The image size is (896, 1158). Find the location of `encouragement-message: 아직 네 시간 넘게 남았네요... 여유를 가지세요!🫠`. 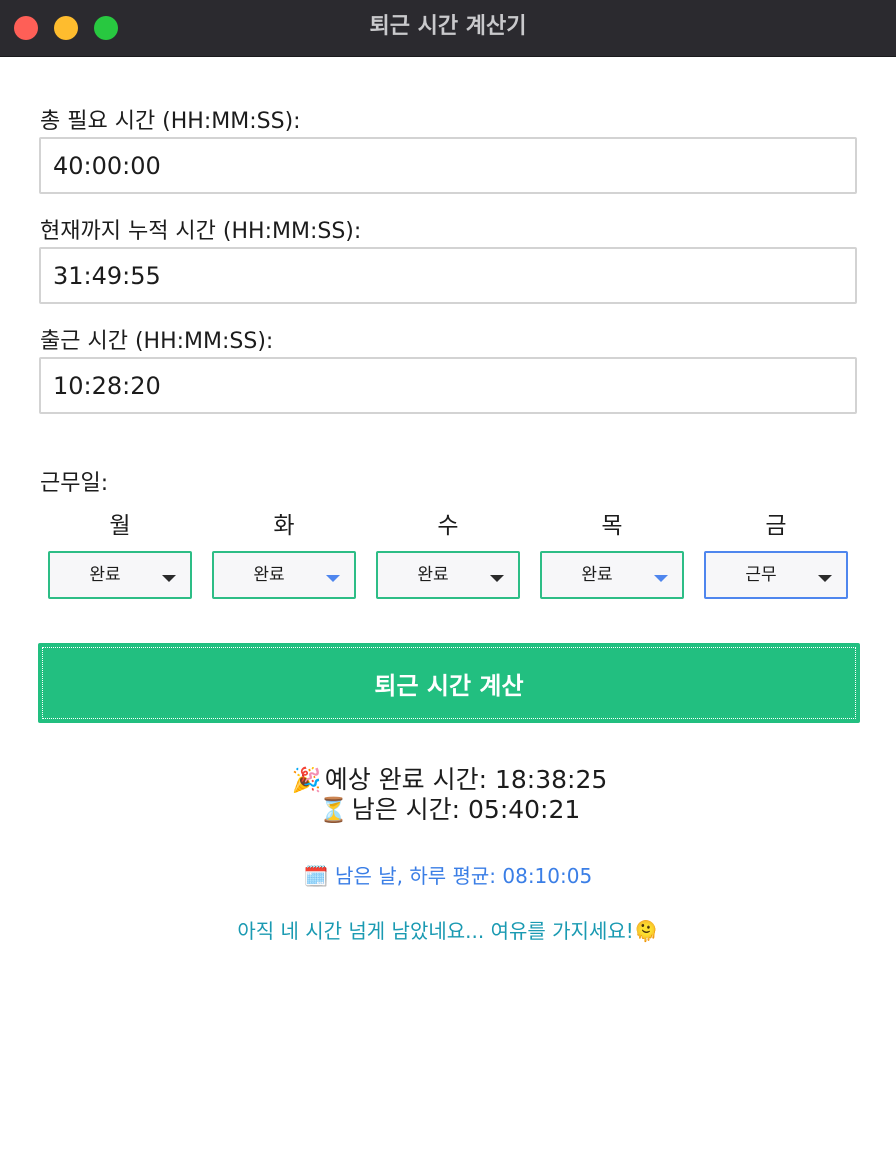

encouragement-message: 아직 네 시간 넘게 남았네요... 여유를 가지세요!🫠 is located at coordinates (448, 929).